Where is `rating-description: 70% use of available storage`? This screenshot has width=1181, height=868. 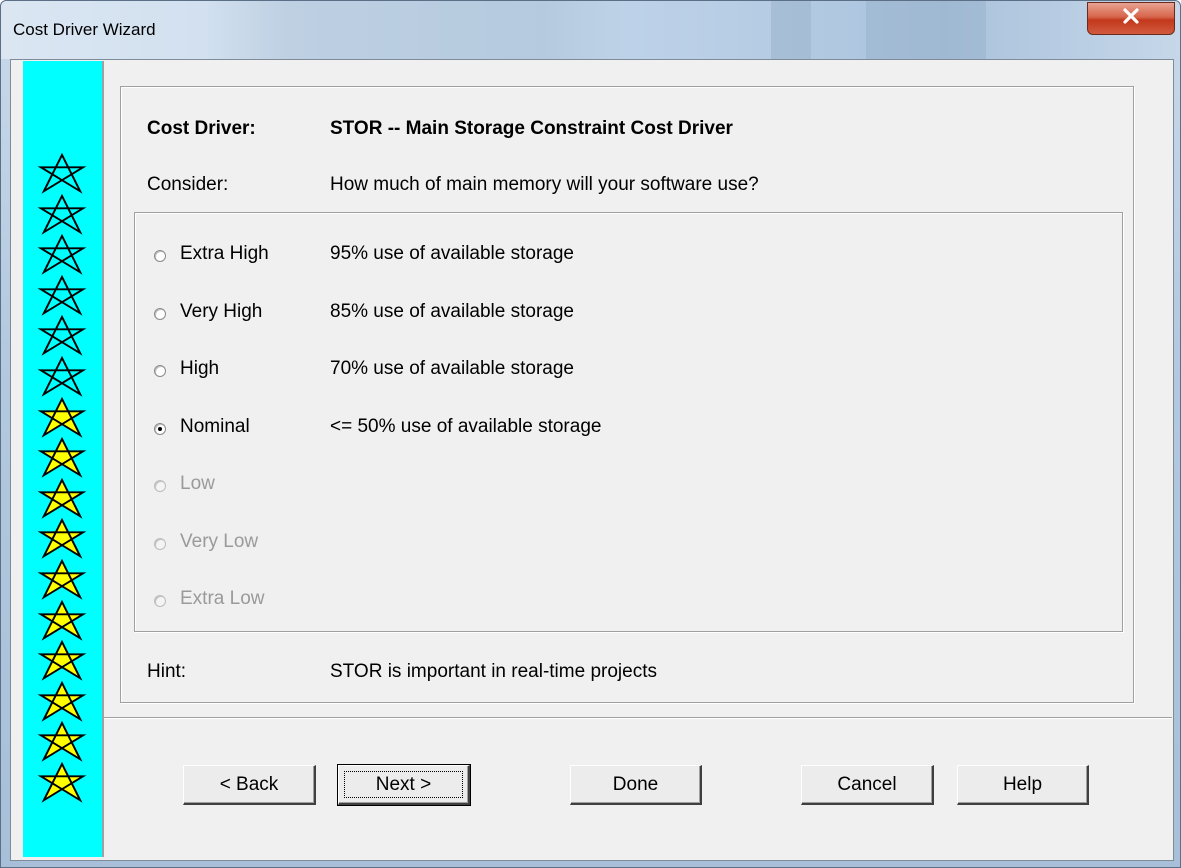 rating-description: 70% use of available storage is located at coordinates (452, 368).